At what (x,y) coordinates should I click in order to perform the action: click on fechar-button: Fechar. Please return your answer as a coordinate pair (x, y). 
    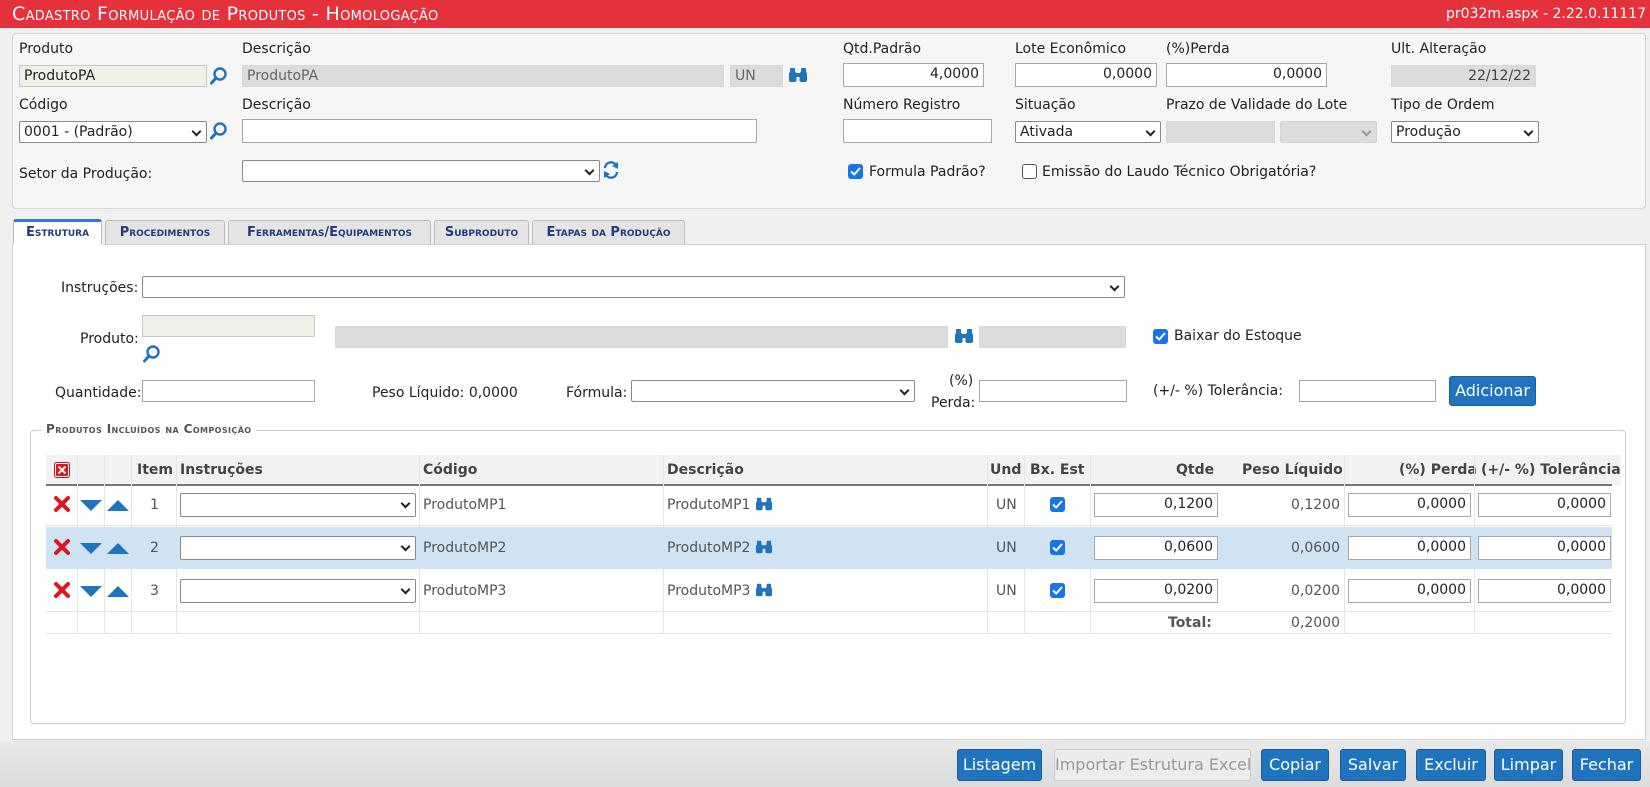
    Looking at the image, I should click on (1606, 765).